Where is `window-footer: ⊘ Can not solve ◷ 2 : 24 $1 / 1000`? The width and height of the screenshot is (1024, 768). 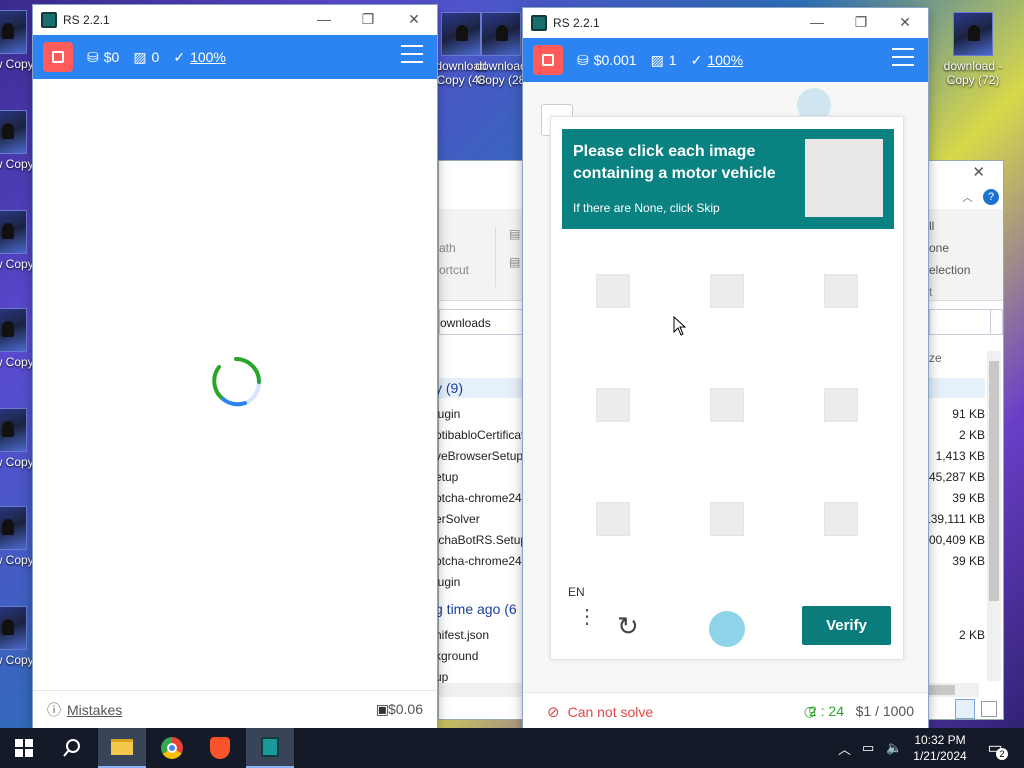 window-footer: ⊘ Can not solve ◷ 2 : 24 $1 / 1000 is located at coordinates (725, 711).